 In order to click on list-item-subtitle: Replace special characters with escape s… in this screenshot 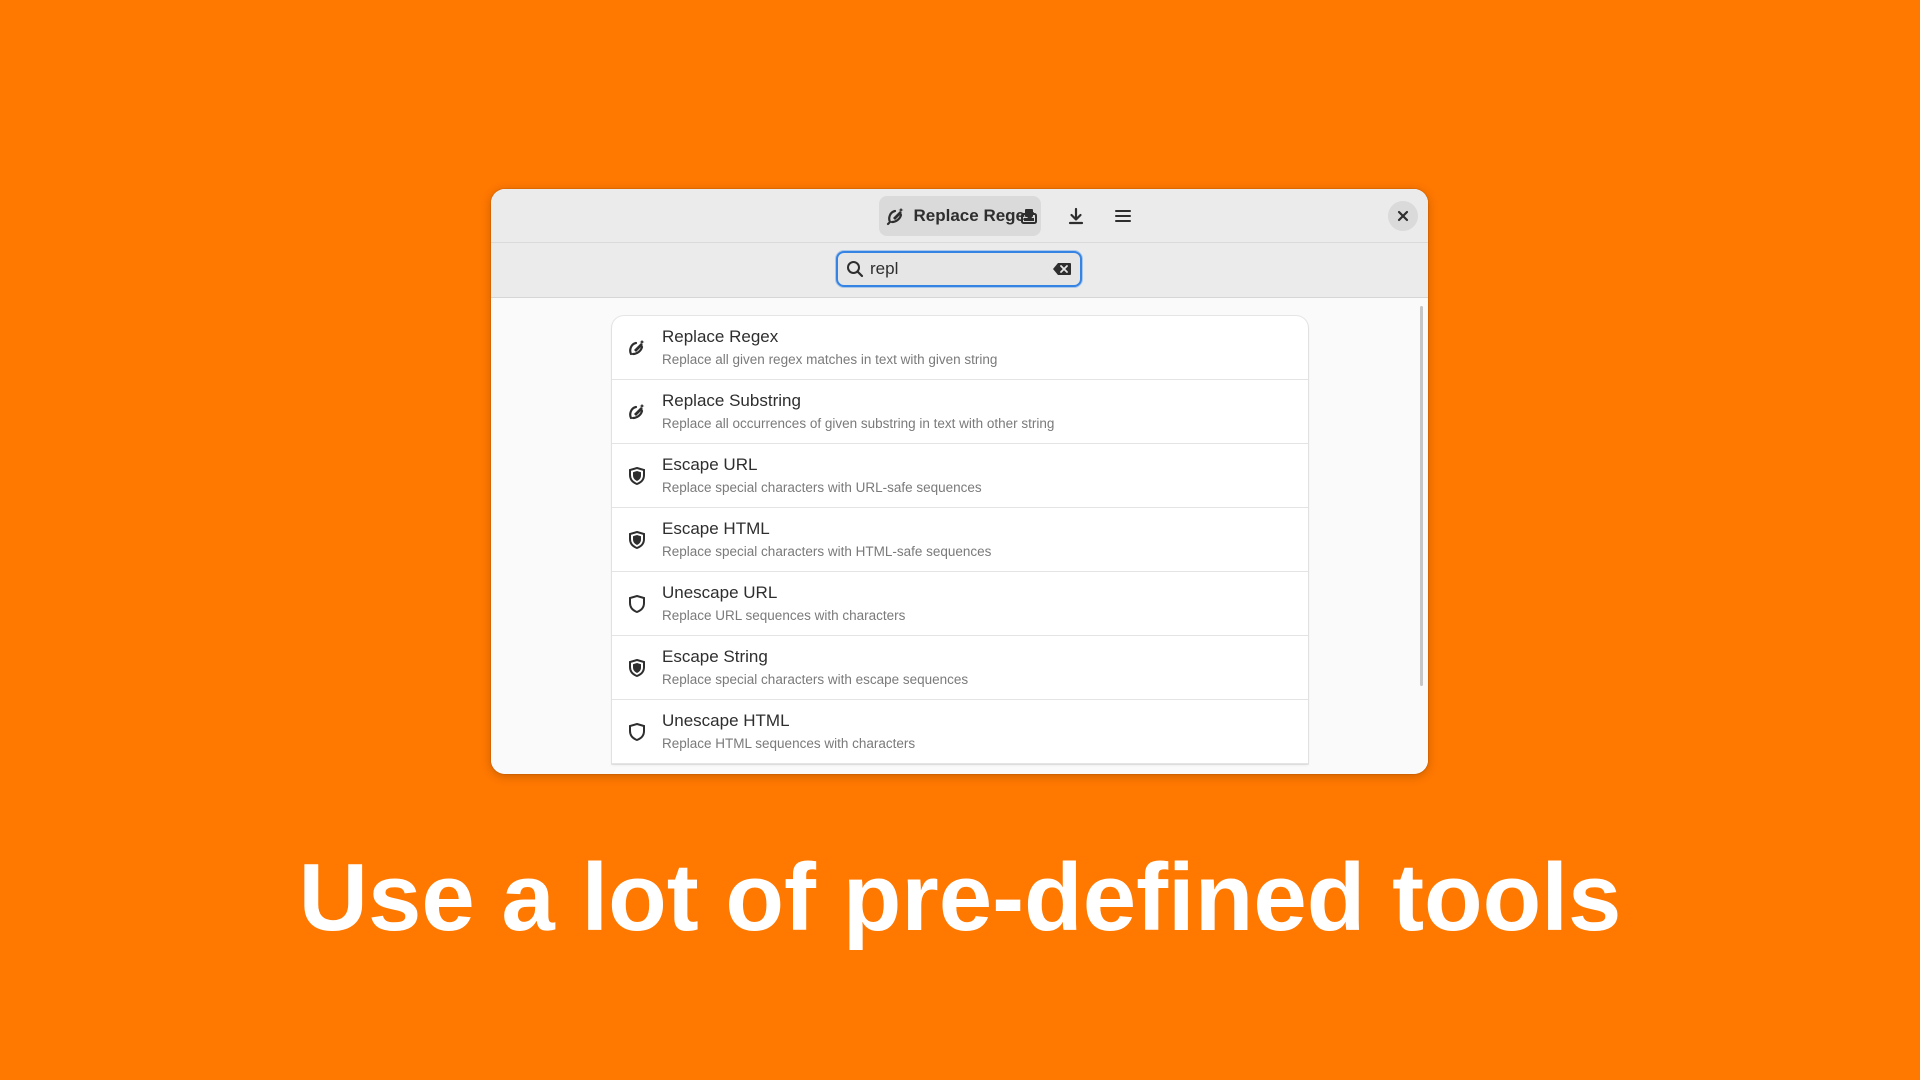, I will do `click(815, 679)`.